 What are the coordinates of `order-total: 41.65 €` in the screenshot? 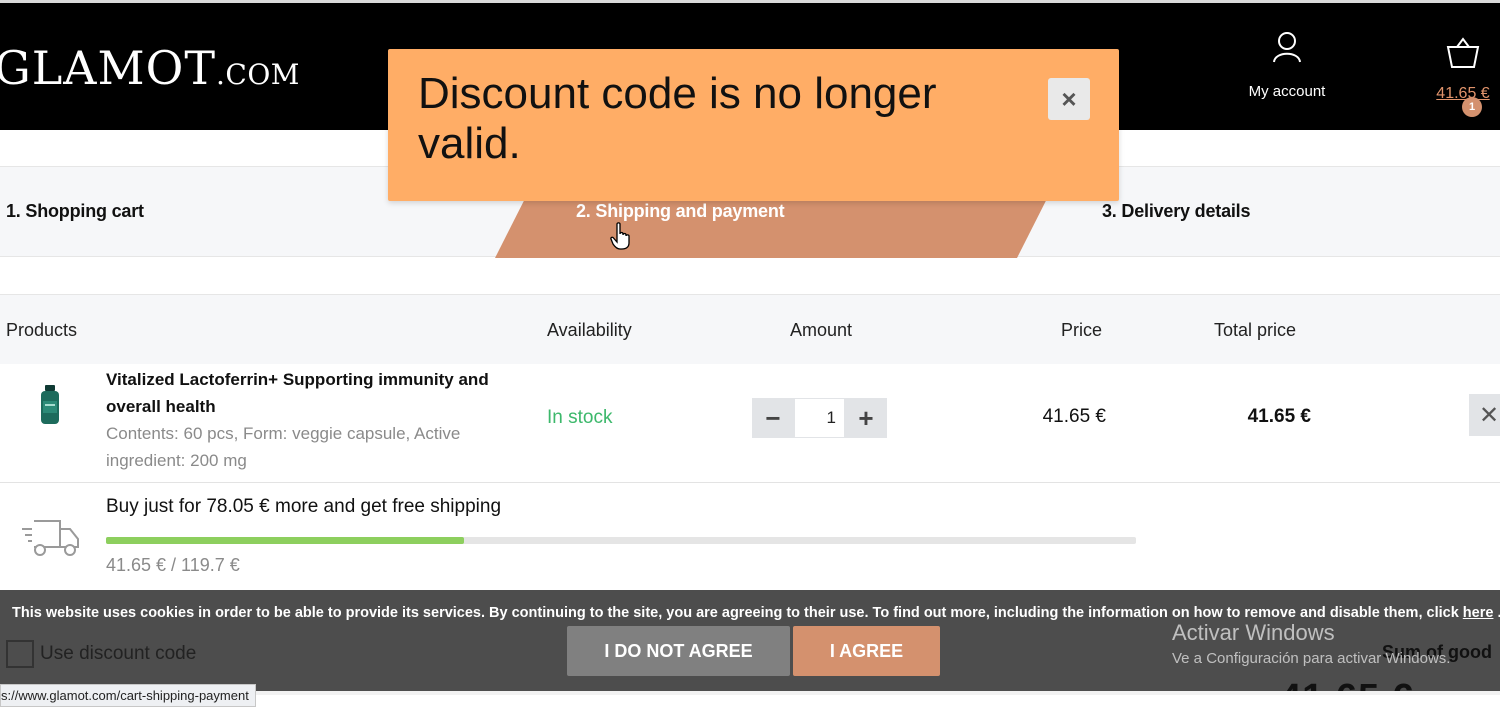 It's located at (1347, 684).